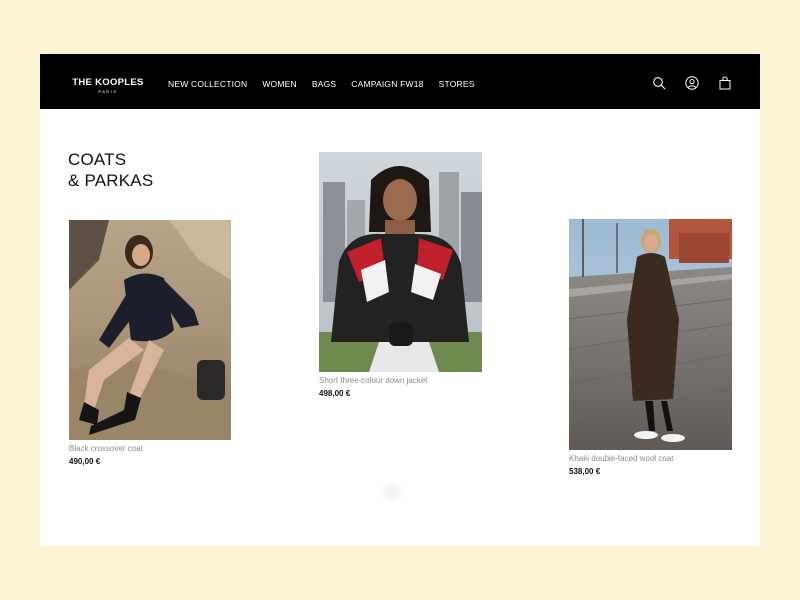 This screenshot has width=800, height=600. I want to click on product-card: Khaki double-faced wool coat 538,00 €, so click(650, 348).